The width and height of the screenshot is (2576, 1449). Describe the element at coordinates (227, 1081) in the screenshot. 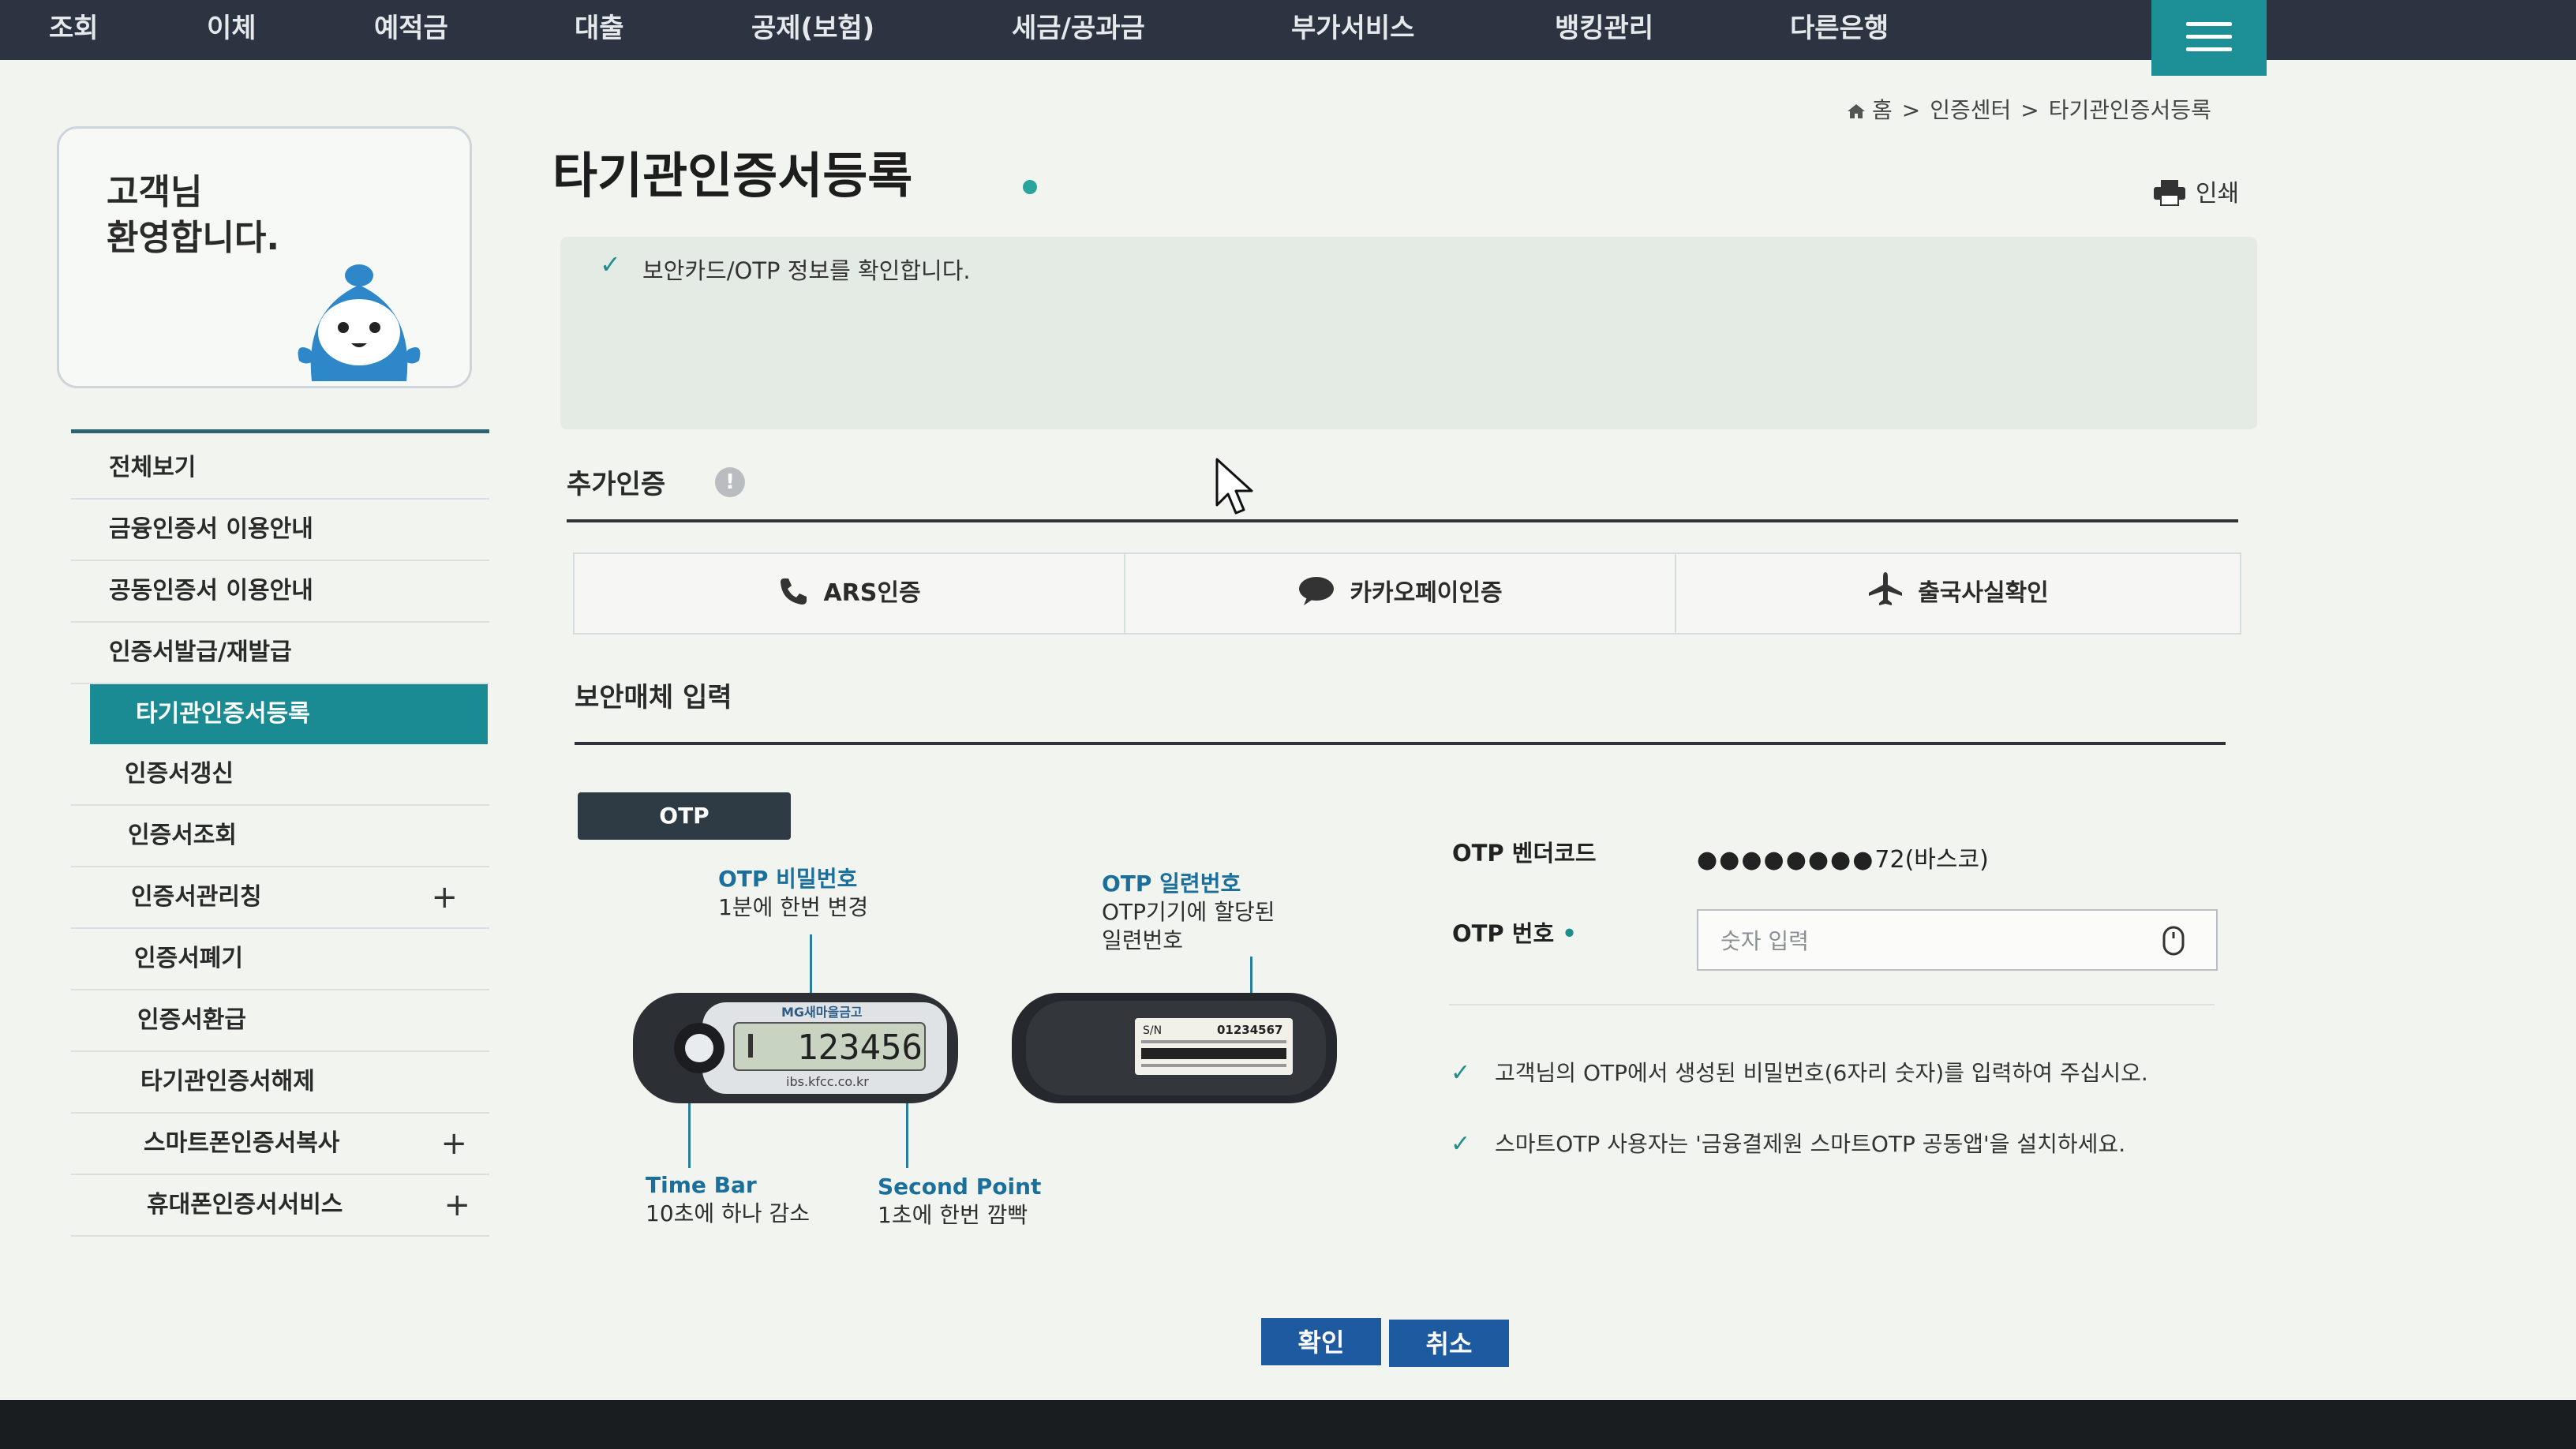

I see `sidebar-item-label: 타기관인증서해제` at that location.